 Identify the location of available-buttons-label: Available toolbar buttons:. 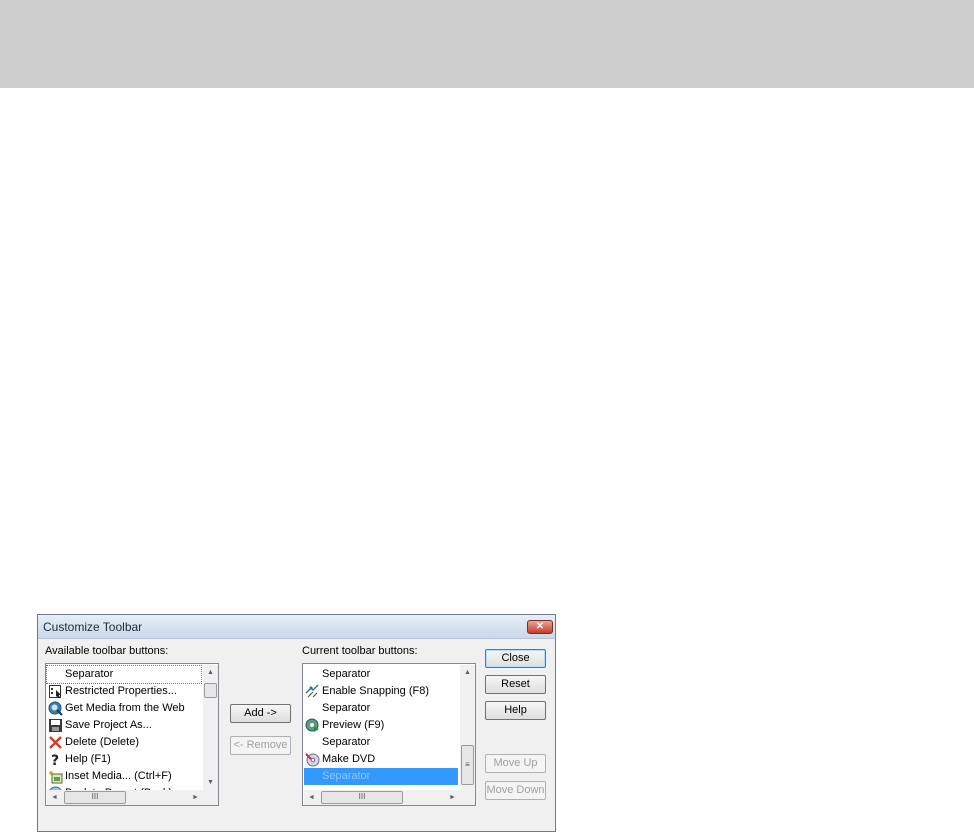
(107, 651).